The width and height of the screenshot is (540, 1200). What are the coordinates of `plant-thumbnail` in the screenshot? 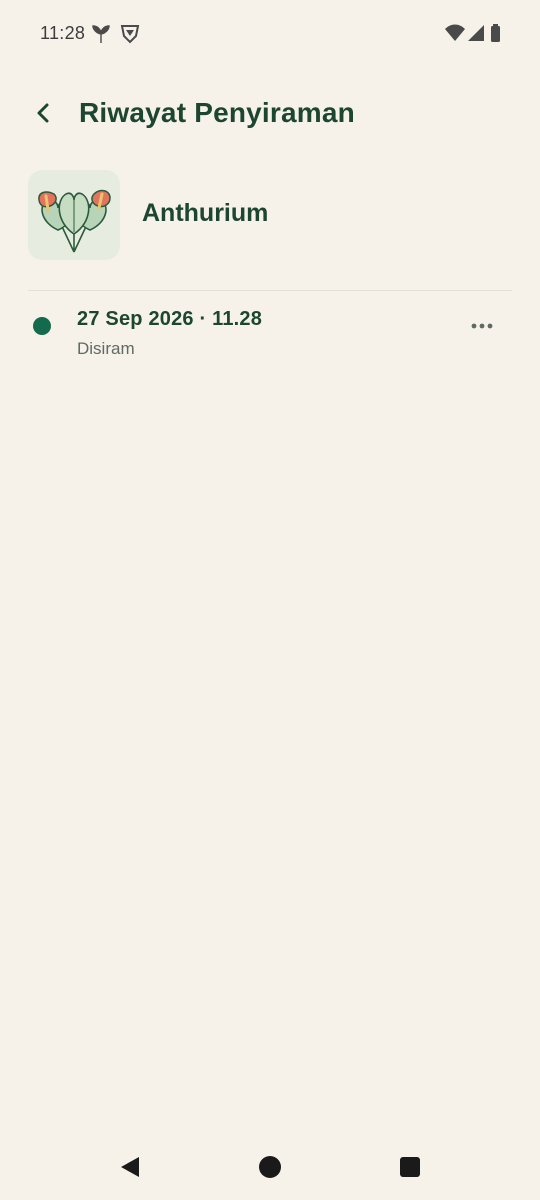 It's located at (74, 215).